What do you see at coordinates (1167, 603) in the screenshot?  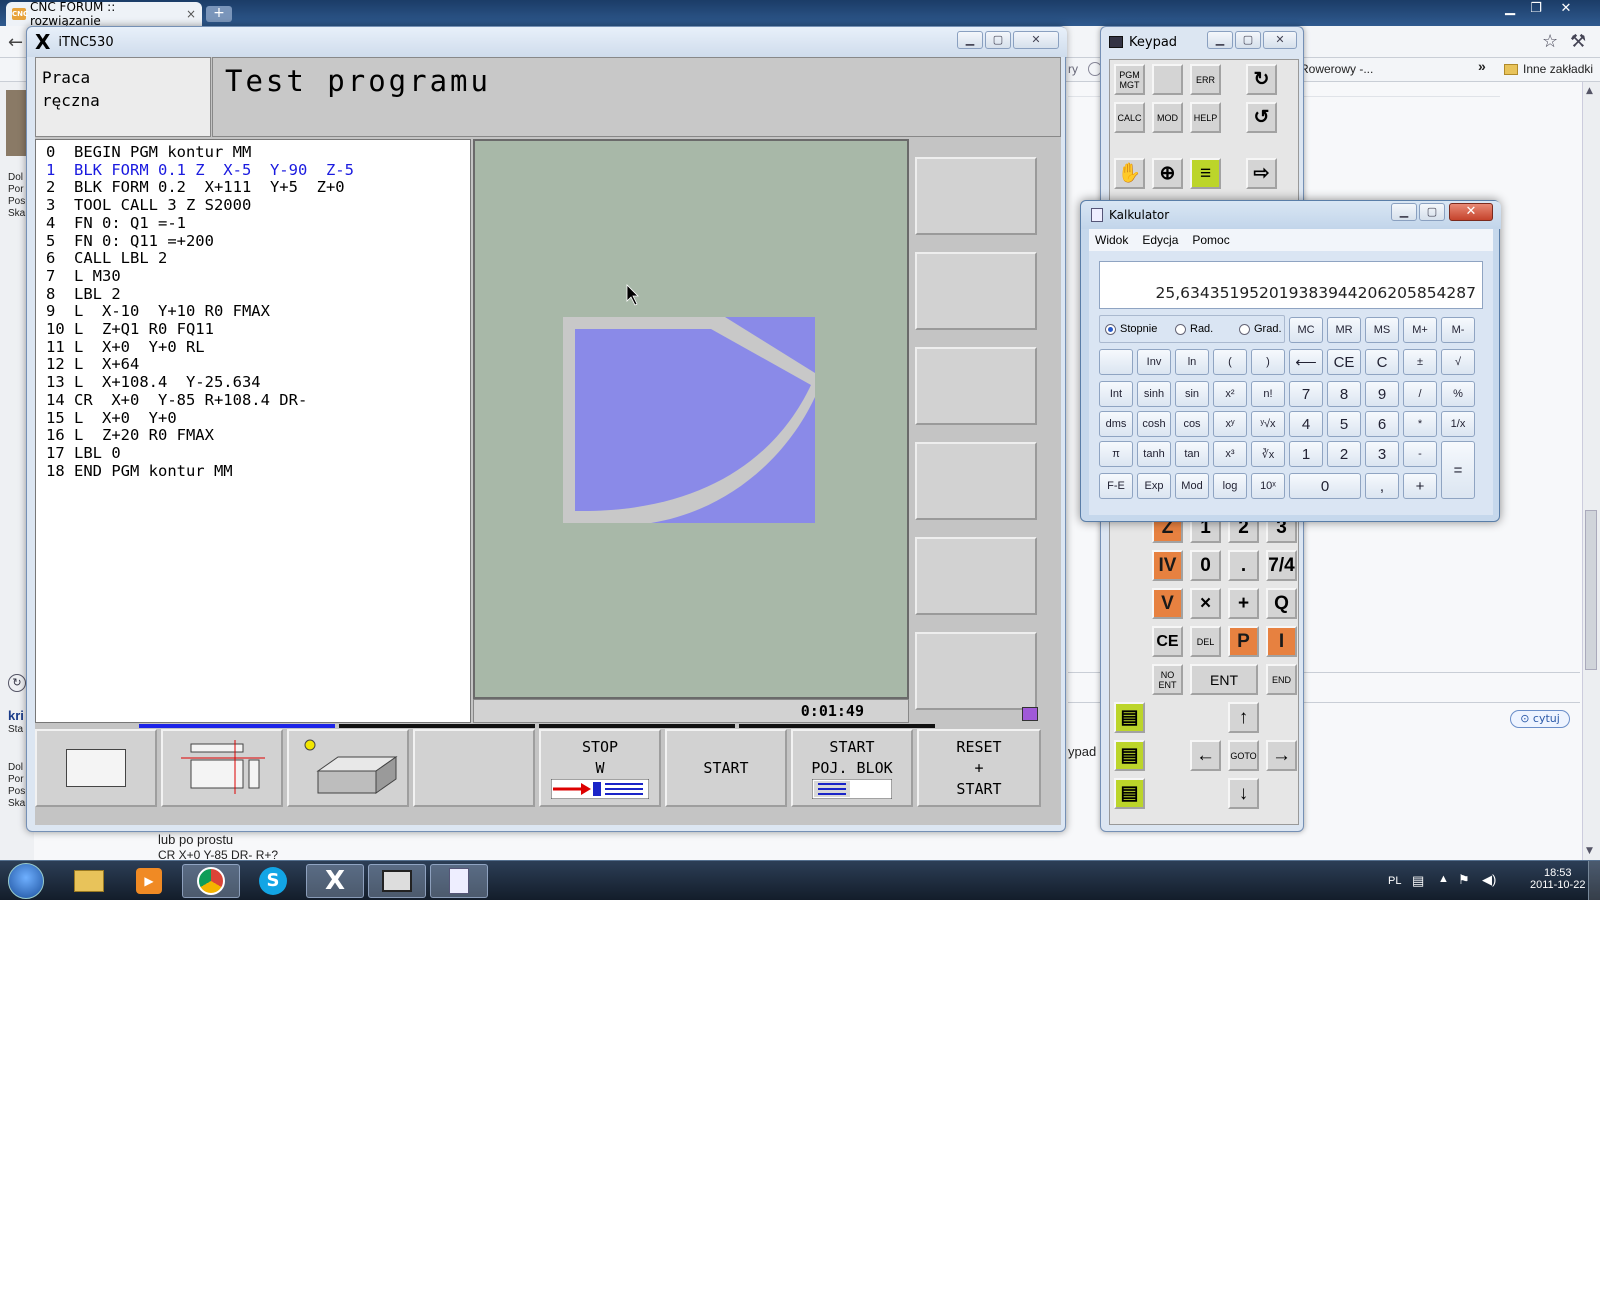 I see `axis-v-key: V` at bounding box center [1167, 603].